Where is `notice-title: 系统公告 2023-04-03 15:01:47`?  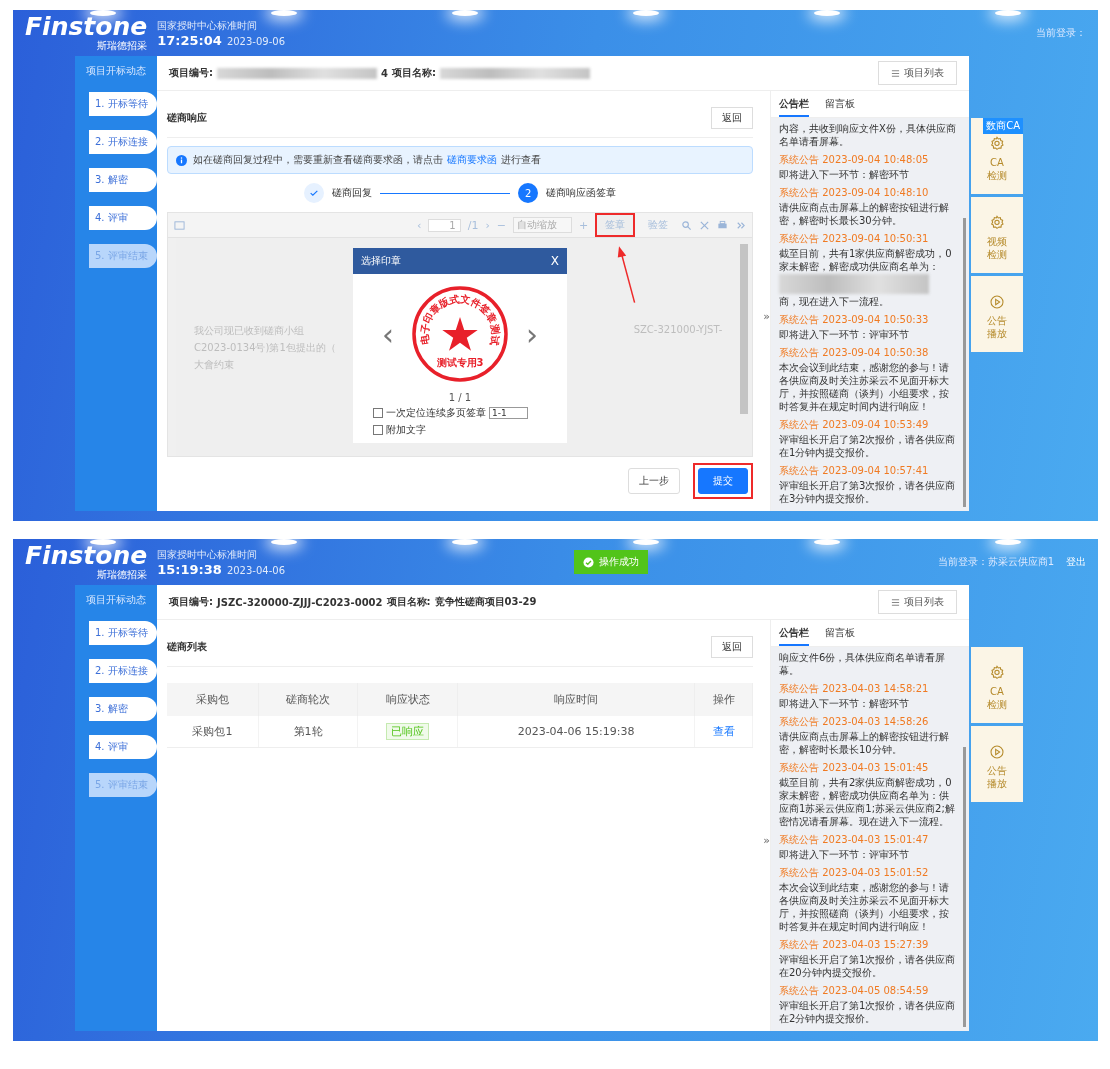
notice-title: 系统公告 2023-04-03 15:01:47 is located at coordinates (854, 840).